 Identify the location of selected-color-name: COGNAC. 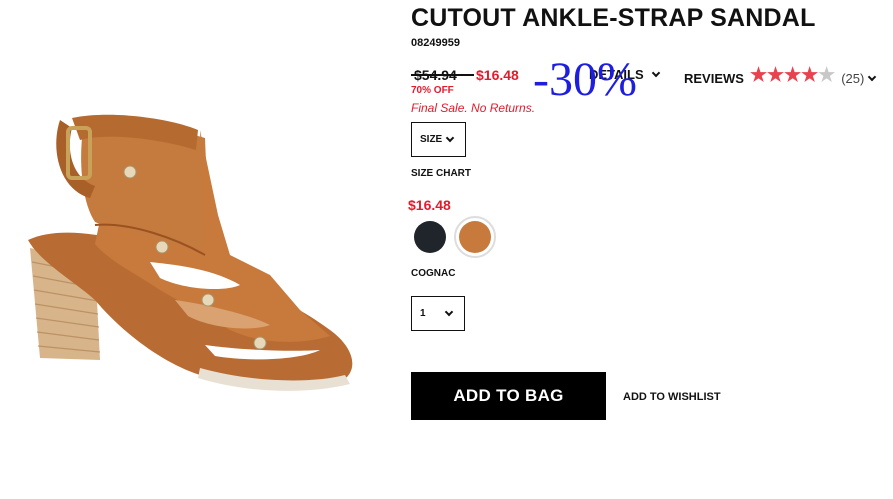
(433, 273).